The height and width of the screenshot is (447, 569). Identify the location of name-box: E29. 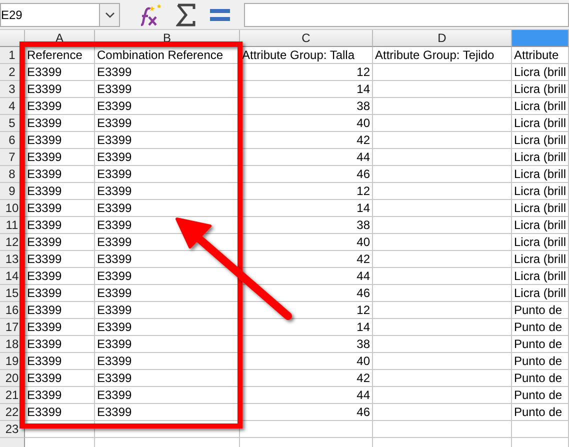
(60, 14).